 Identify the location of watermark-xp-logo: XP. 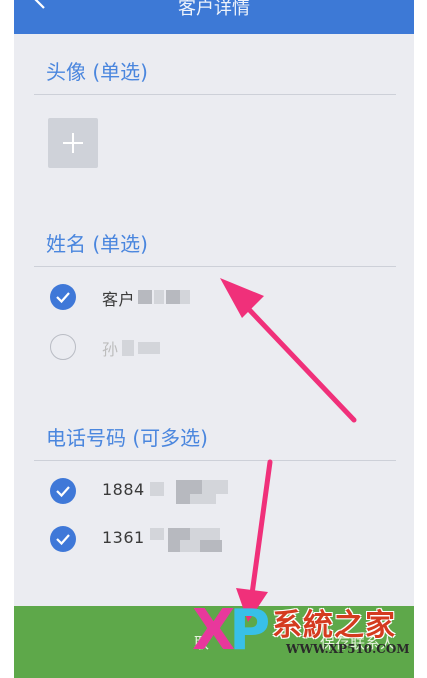
(231, 630).